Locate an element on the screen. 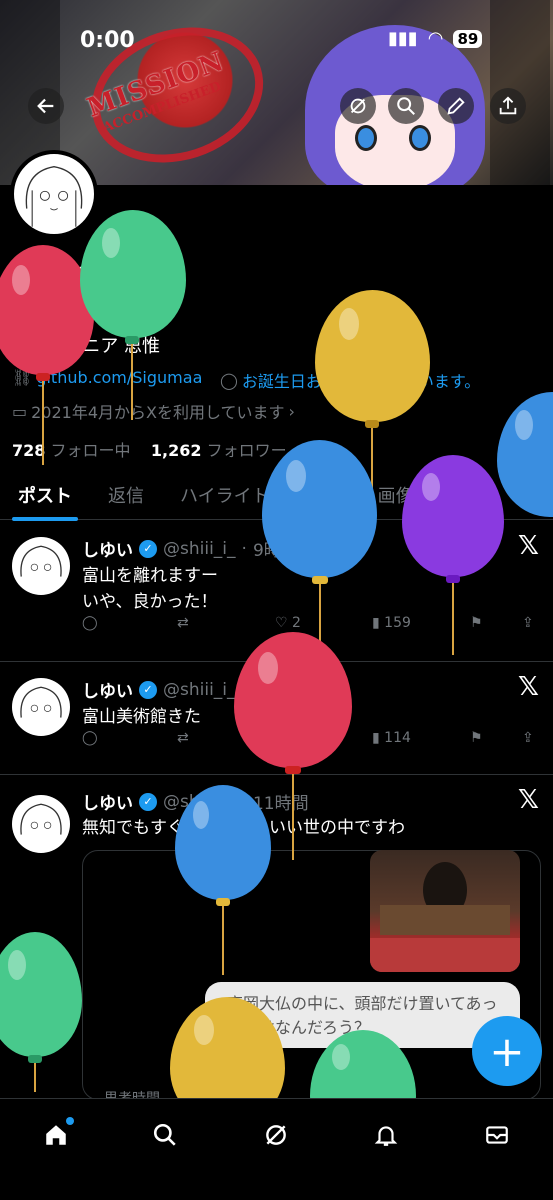 This screenshot has height=1200, width=553. profile-avatar is located at coordinates (54, 194).